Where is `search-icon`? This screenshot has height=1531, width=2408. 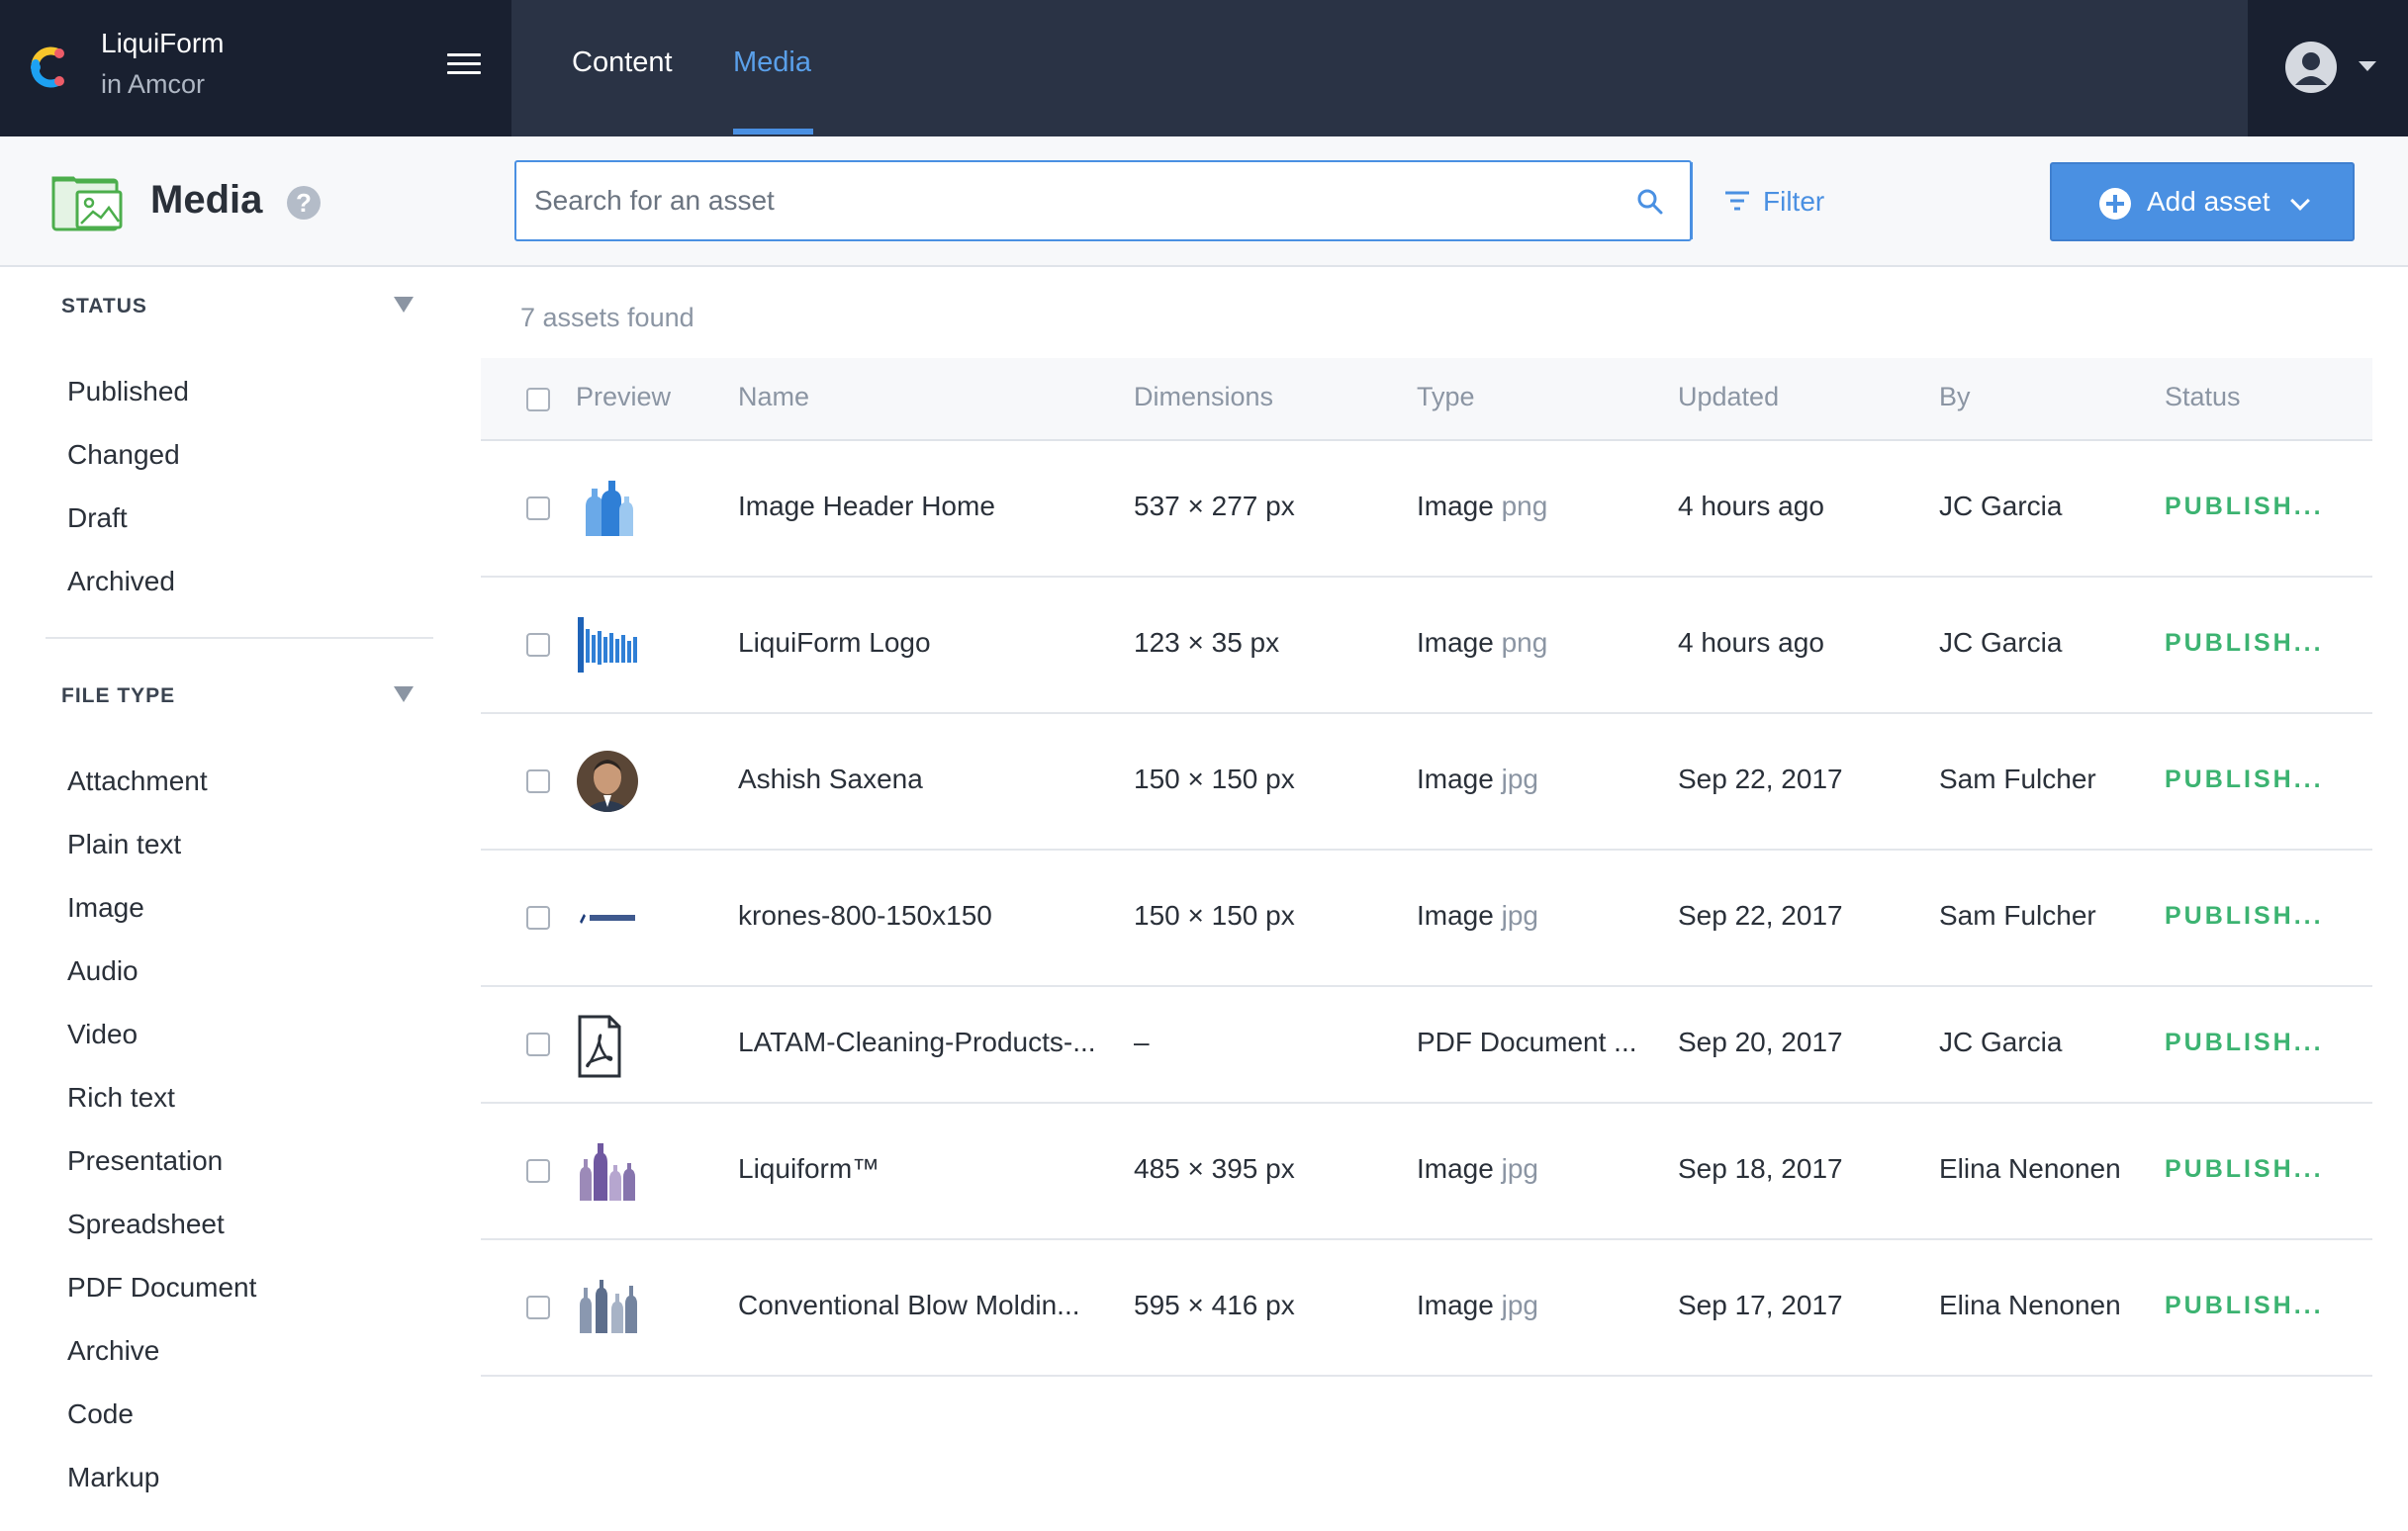 search-icon is located at coordinates (1650, 202).